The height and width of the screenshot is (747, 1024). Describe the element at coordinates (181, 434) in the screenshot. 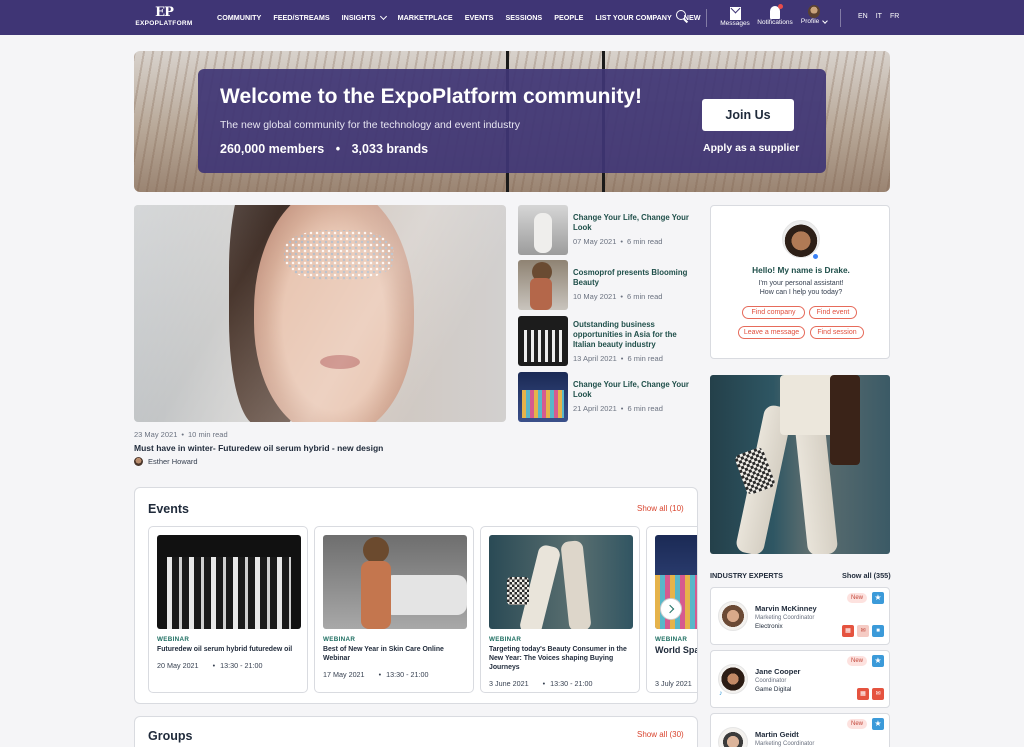

I see `featured-meta: 23 May 2021 • 10 min read` at that location.